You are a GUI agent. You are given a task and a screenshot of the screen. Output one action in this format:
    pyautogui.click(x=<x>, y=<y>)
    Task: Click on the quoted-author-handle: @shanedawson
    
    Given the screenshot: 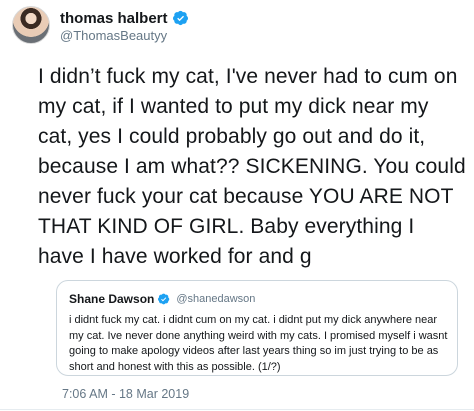 What is the action you would take?
    pyautogui.click(x=216, y=299)
    